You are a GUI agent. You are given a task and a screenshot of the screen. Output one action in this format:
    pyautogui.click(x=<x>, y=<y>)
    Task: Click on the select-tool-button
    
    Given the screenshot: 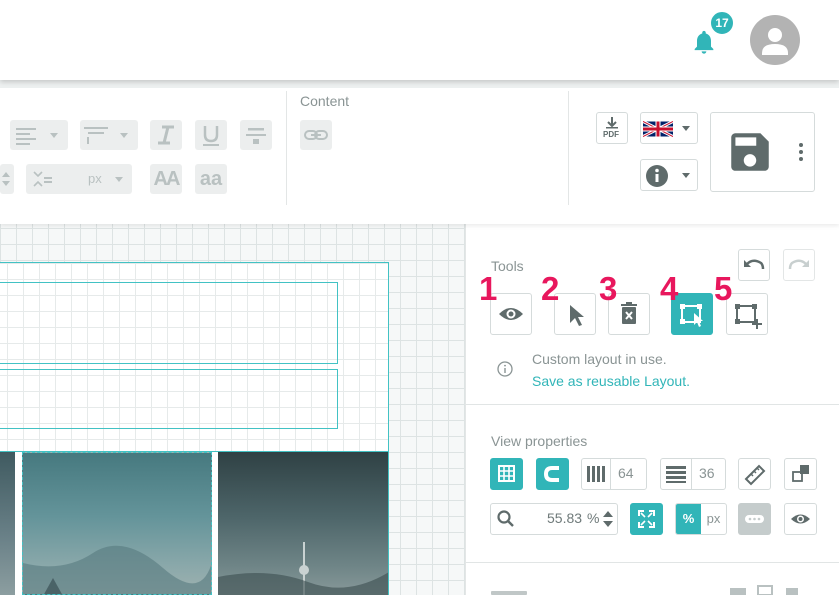 What is the action you would take?
    pyautogui.click(x=575, y=314)
    